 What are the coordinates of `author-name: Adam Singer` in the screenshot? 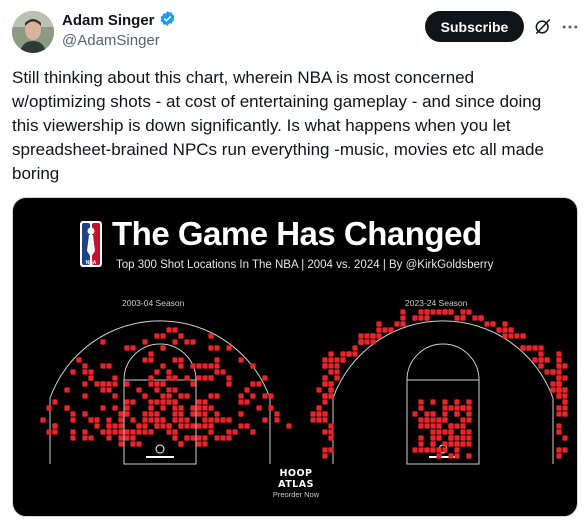 It's located at (119, 20).